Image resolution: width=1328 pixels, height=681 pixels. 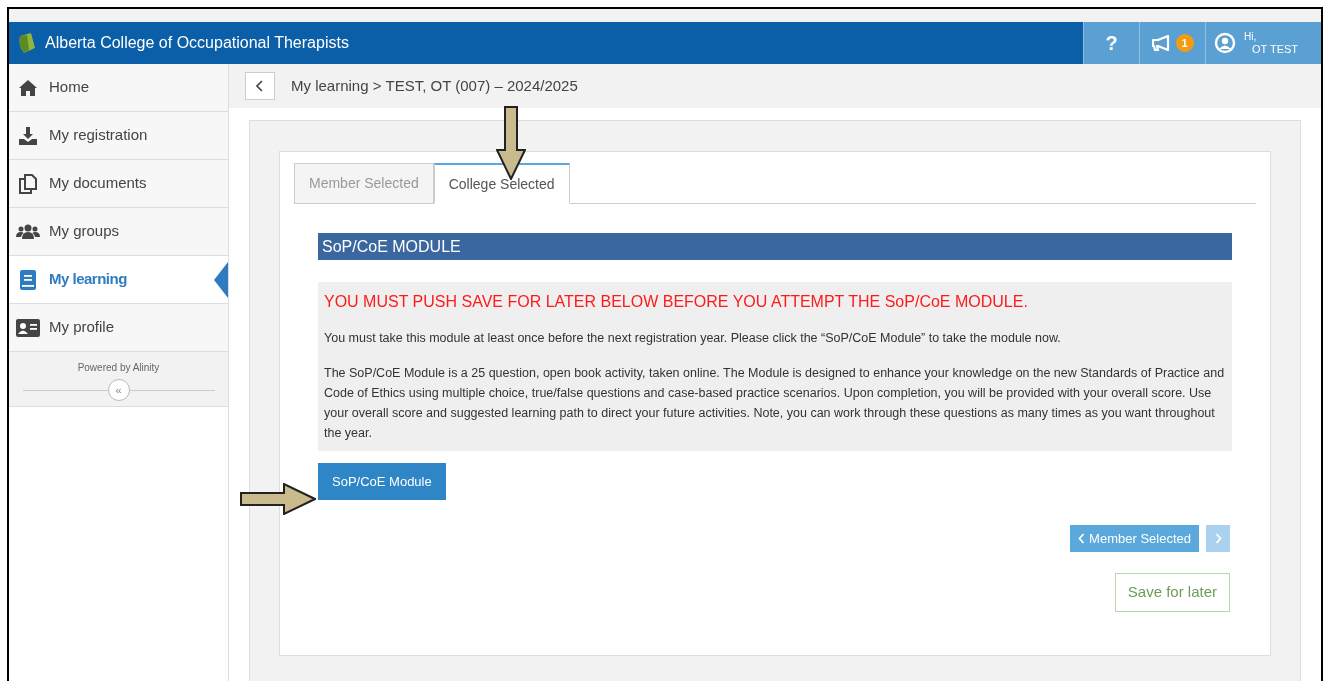 What do you see at coordinates (28, 87) in the screenshot?
I see `home-icon` at bounding box center [28, 87].